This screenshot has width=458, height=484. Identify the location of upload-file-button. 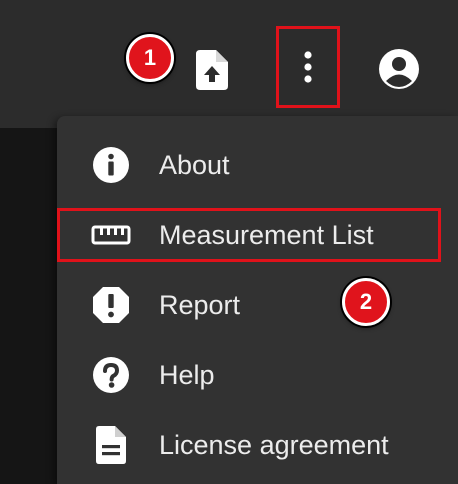
(212, 70).